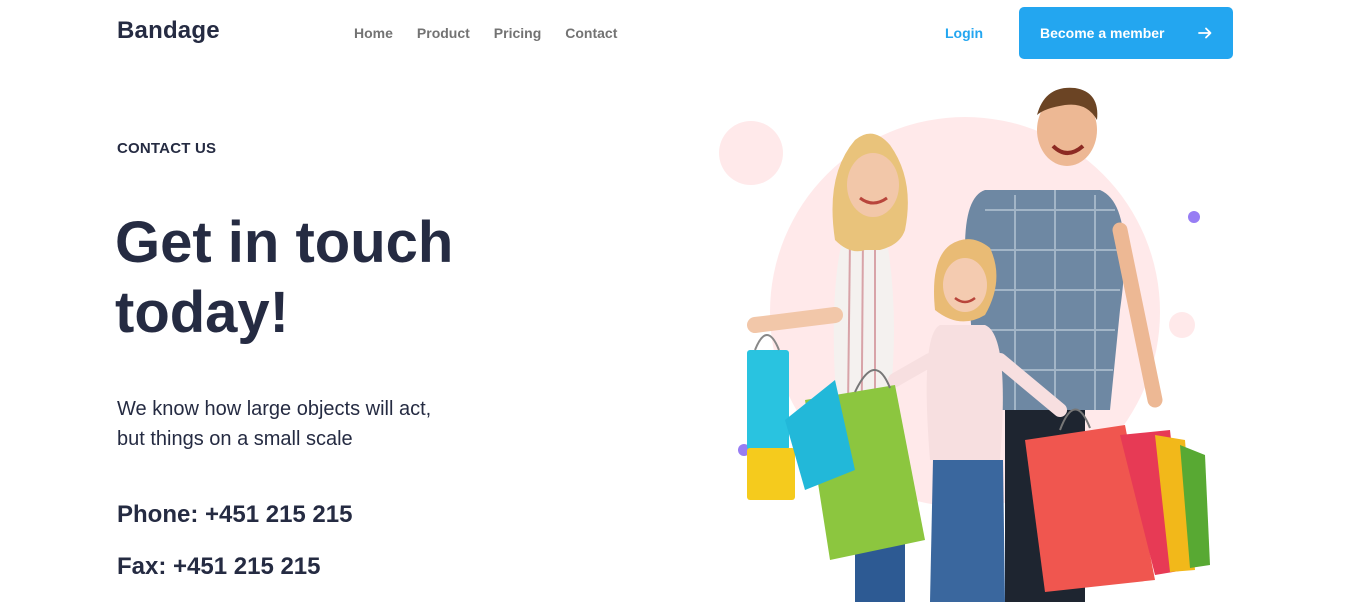 The image size is (1347, 602). What do you see at coordinates (284, 242) in the screenshot?
I see `title-line-1: Get in touch` at bounding box center [284, 242].